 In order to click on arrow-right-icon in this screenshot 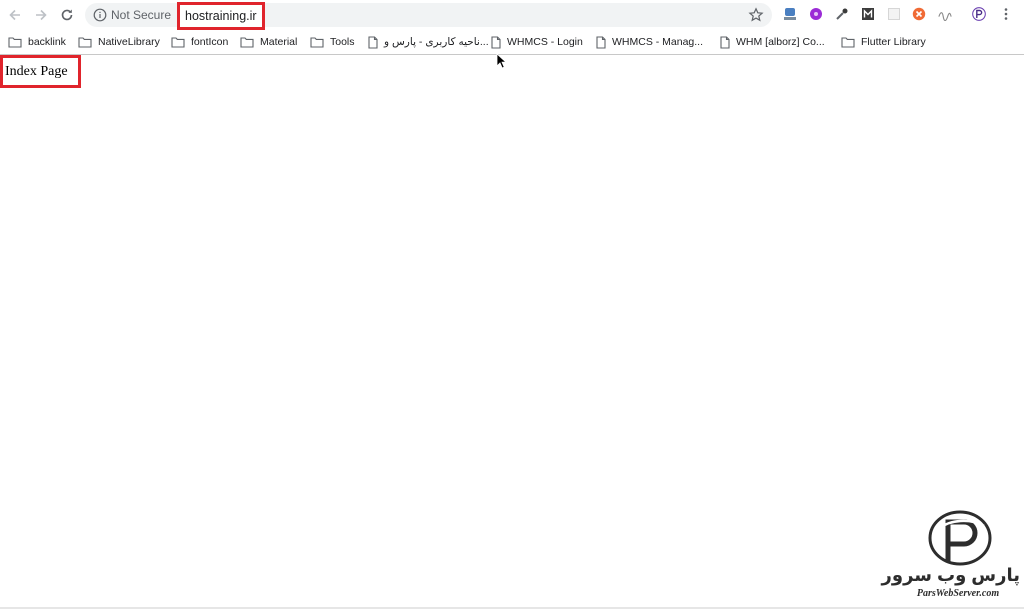, I will do `click(41, 15)`.